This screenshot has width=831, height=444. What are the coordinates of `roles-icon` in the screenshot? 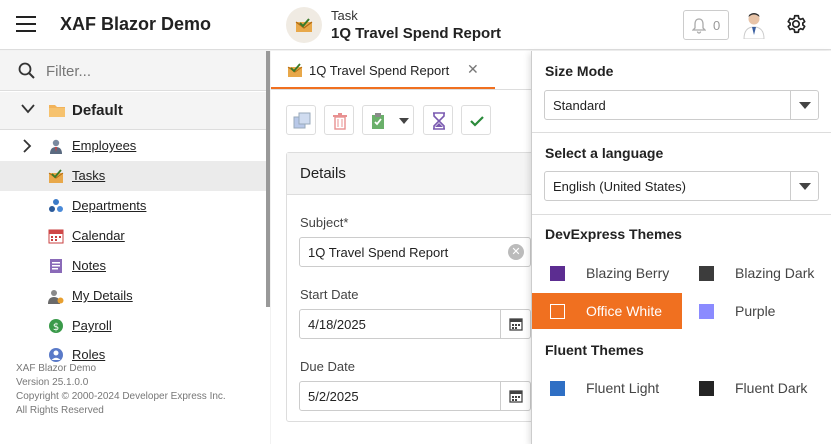 It's located at (56, 355).